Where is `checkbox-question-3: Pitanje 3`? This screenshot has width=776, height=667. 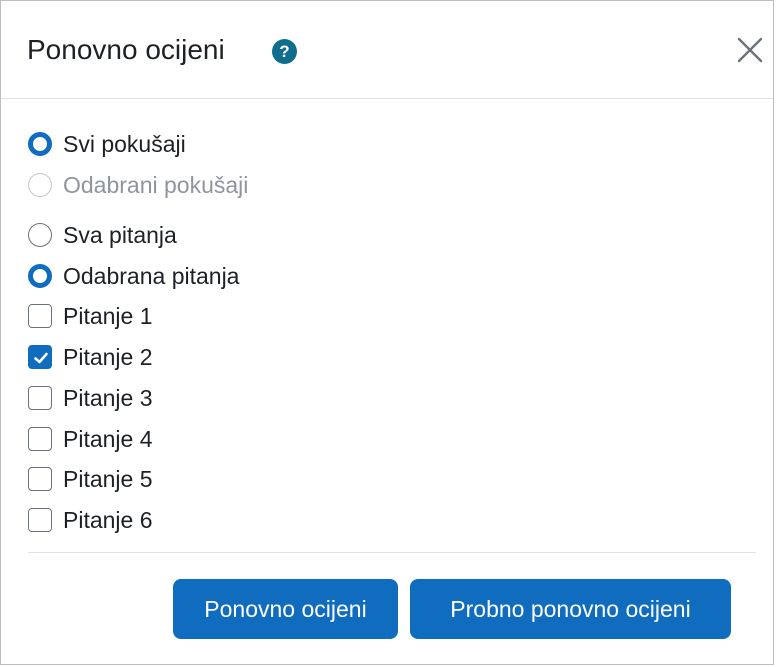 checkbox-question-3: Pitanje 3 is located at coordinates (90, 398).